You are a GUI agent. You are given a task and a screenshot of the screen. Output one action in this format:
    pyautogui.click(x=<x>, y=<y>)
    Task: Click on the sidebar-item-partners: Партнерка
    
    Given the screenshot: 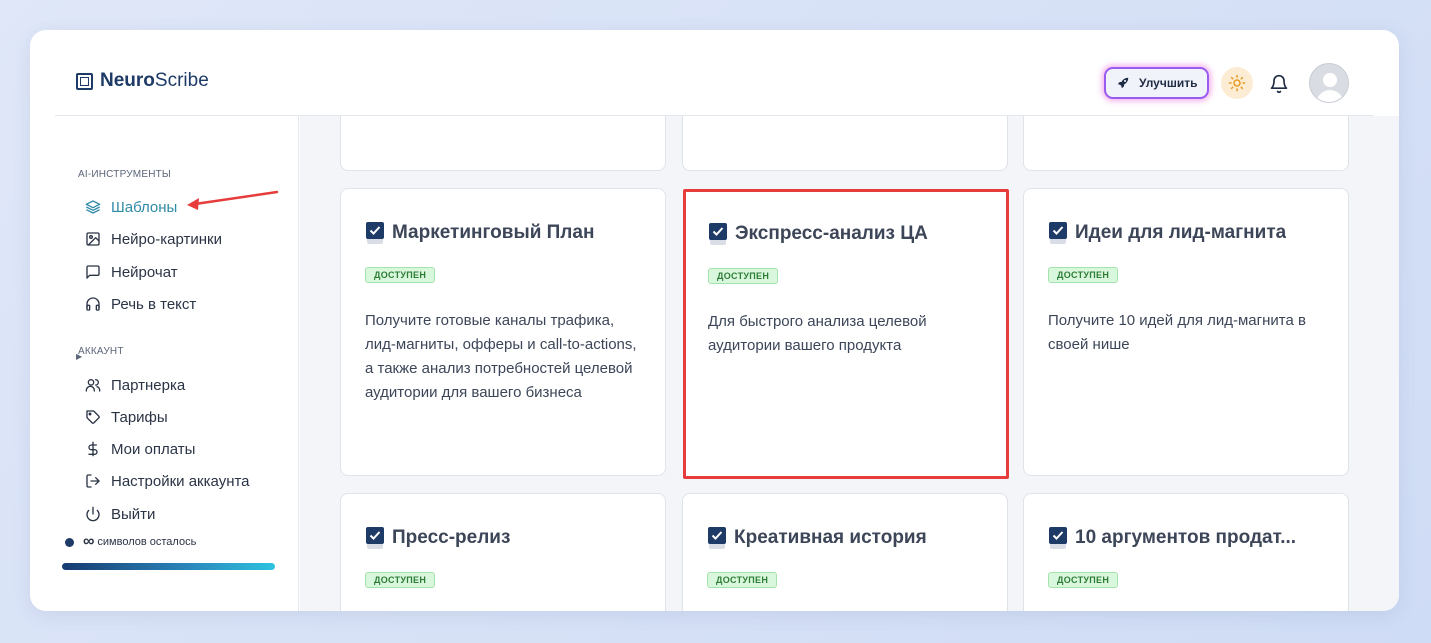 What is the action you would take?
    pyautogui.click(x=135, y=385)
    